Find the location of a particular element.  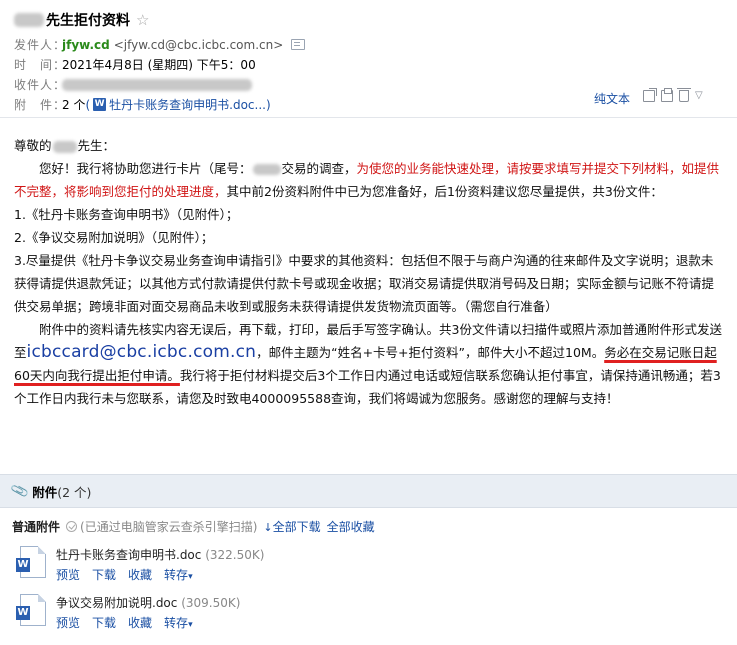

print-icon is located at coordinates (667, 95).